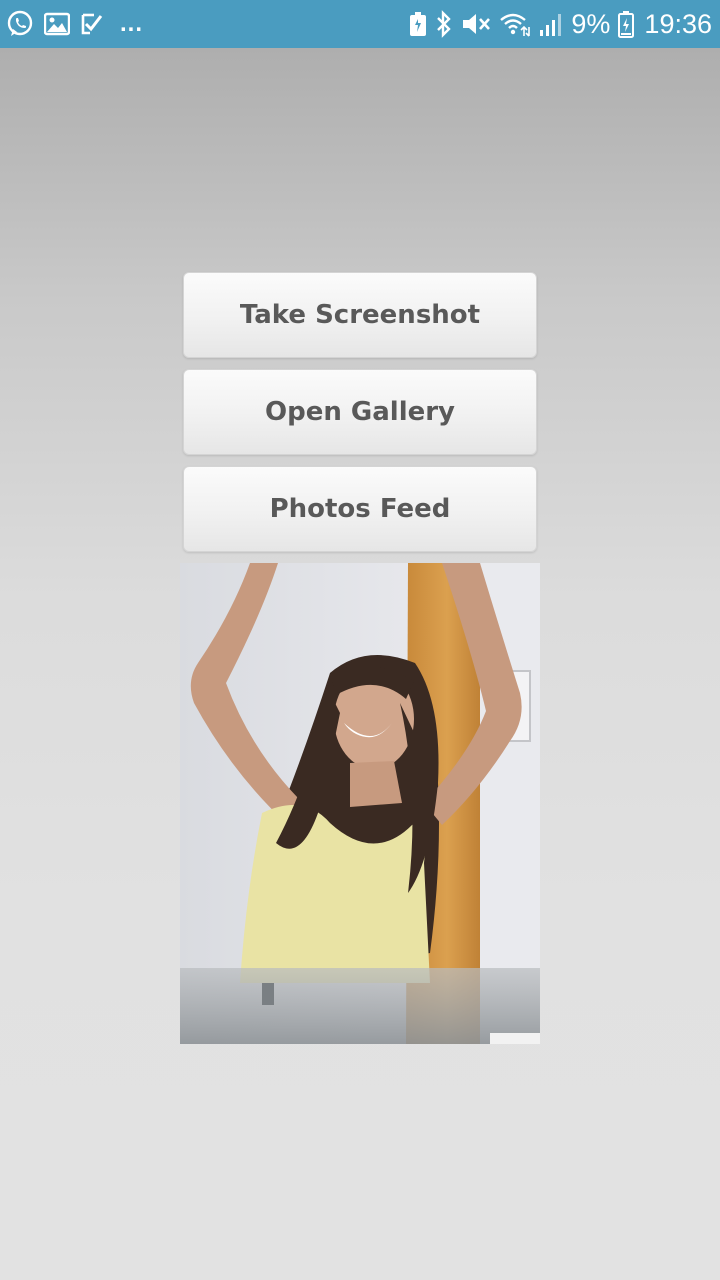 Image resolution: width=720 pixels, height=1280 pixels. I want to click on task-check-icon, so click(92, 24).